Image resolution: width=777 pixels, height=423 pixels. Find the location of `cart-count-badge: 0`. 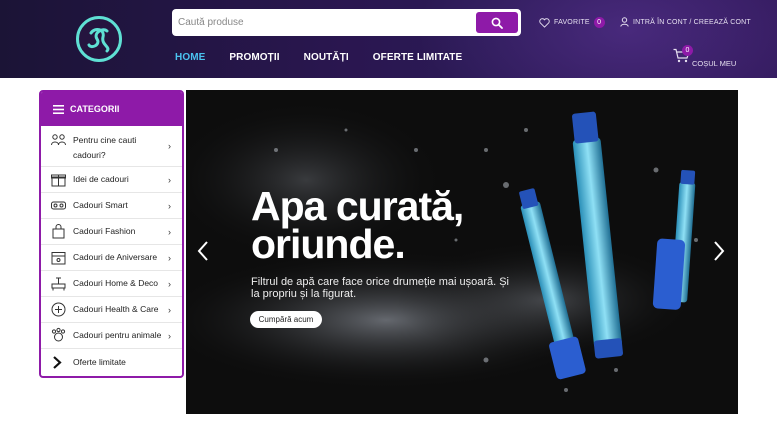

cart-count-badge: 0 is located at coordinates (687, 50).